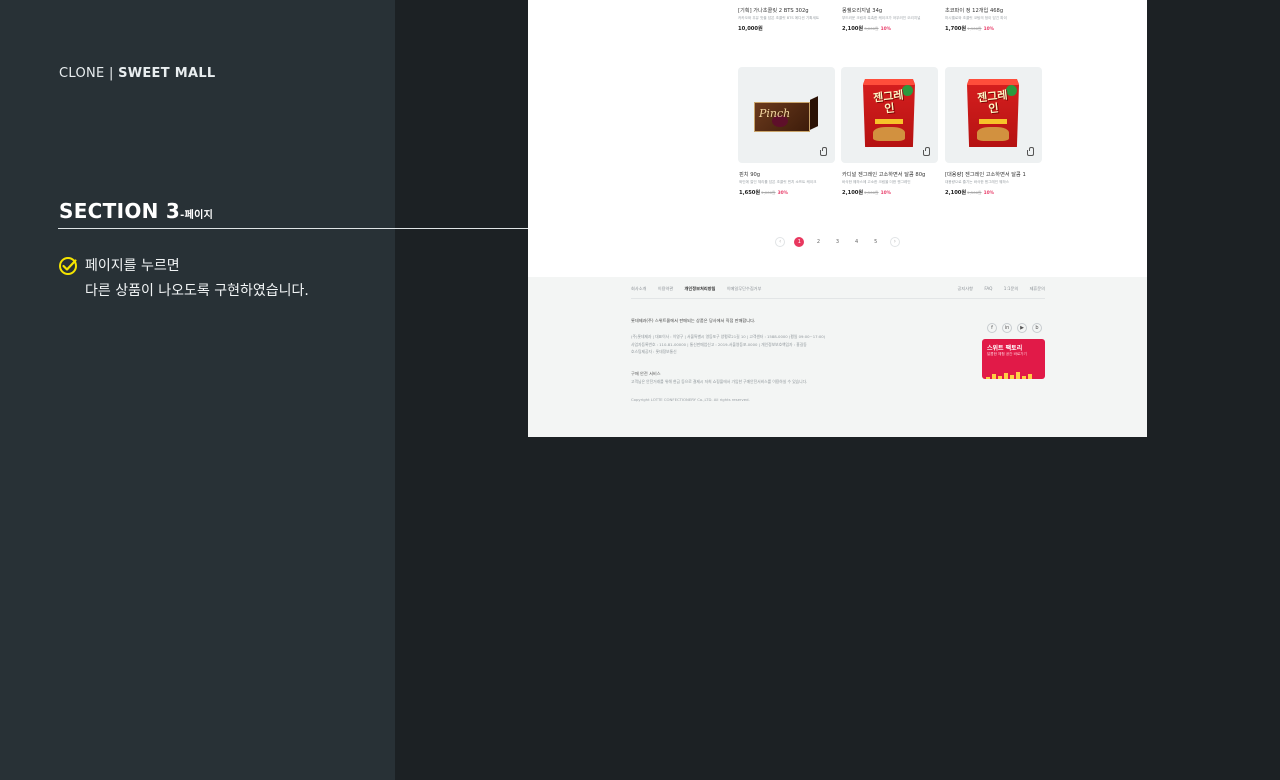 The image size is (1280, 780). What do you see at coordinates (750, 29) in the screenshot?
I see `price-value: 10,000원` at bounding box center [750, 29].